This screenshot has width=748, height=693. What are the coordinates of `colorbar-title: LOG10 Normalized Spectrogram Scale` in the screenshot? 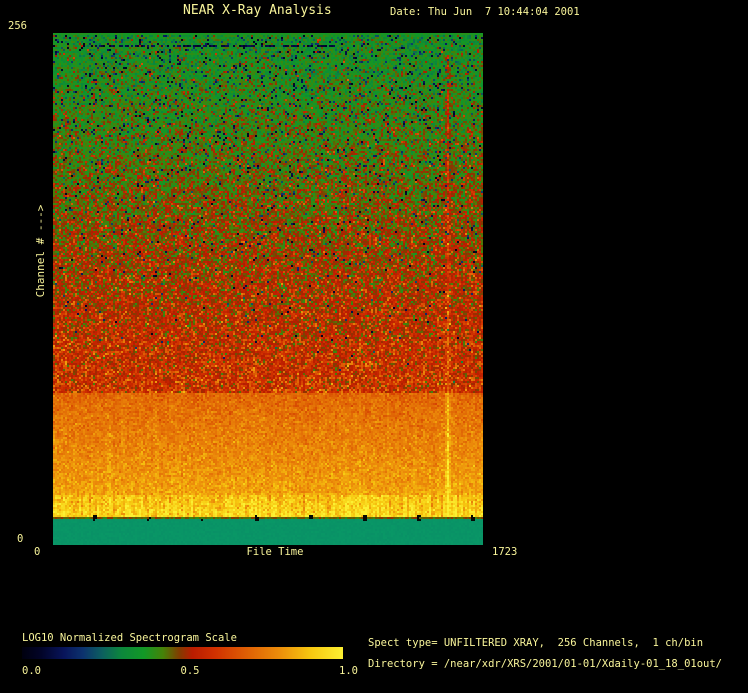 It's located at (129, 638).